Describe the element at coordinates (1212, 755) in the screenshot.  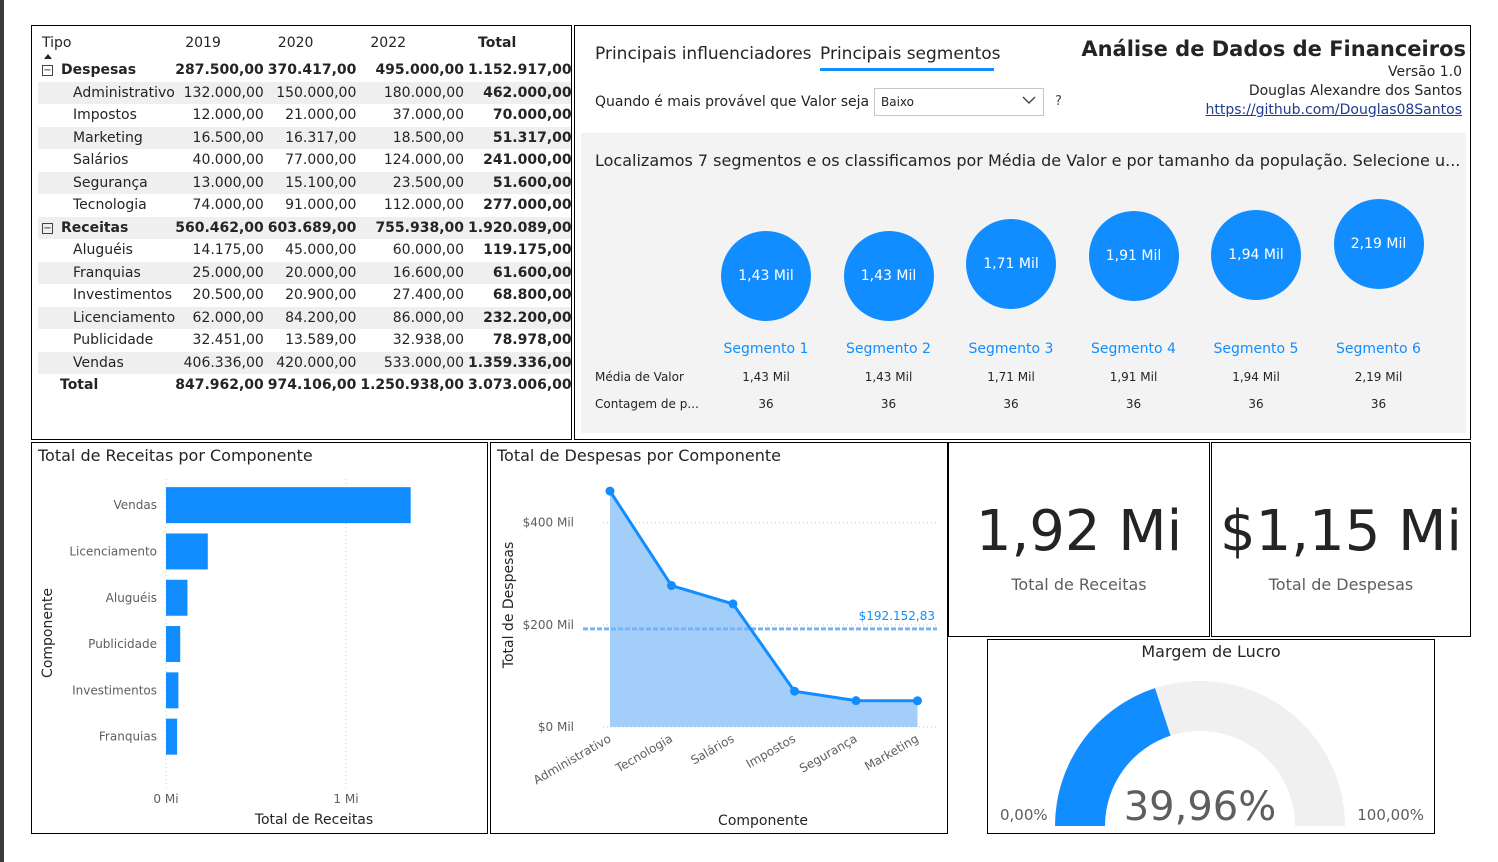
I see `gauge-plot: 39,96% 0,00% 100,00%` at that location.